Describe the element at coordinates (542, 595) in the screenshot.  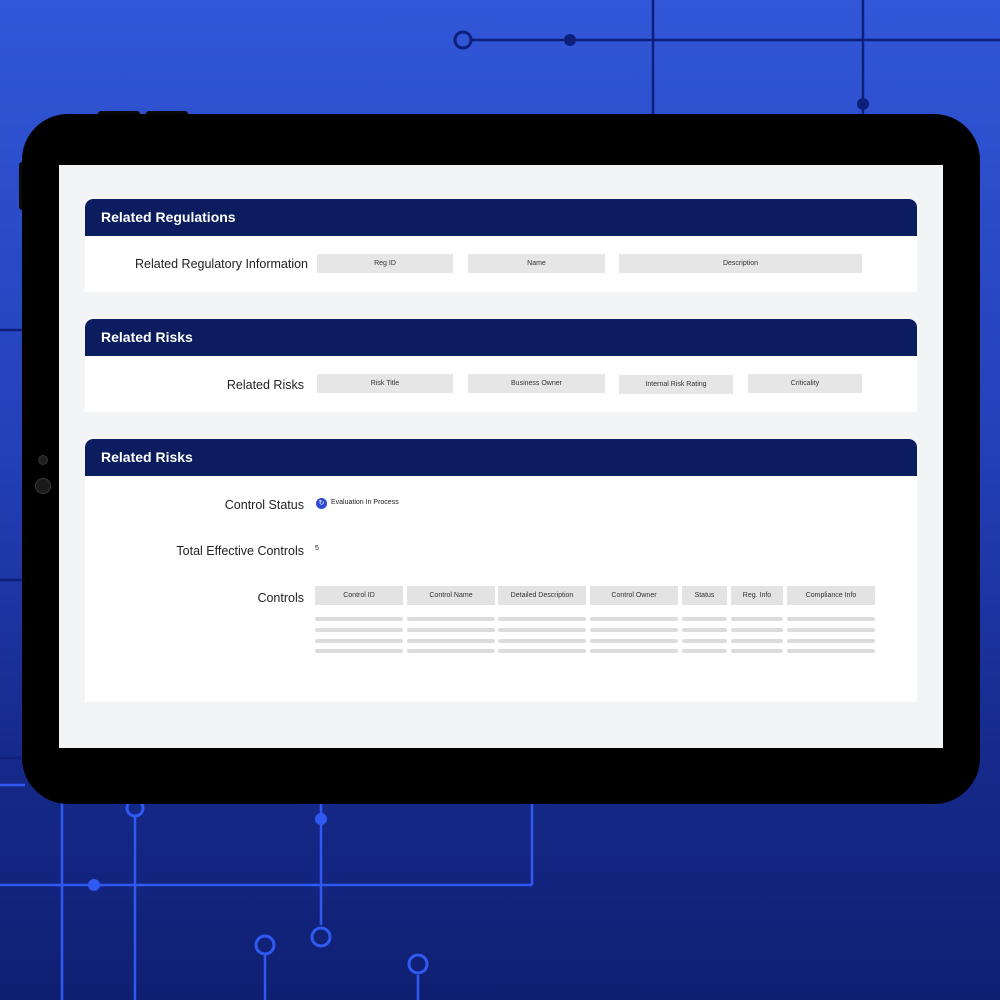
I see `column-header-detailed-description: Detailed Description` at that location.